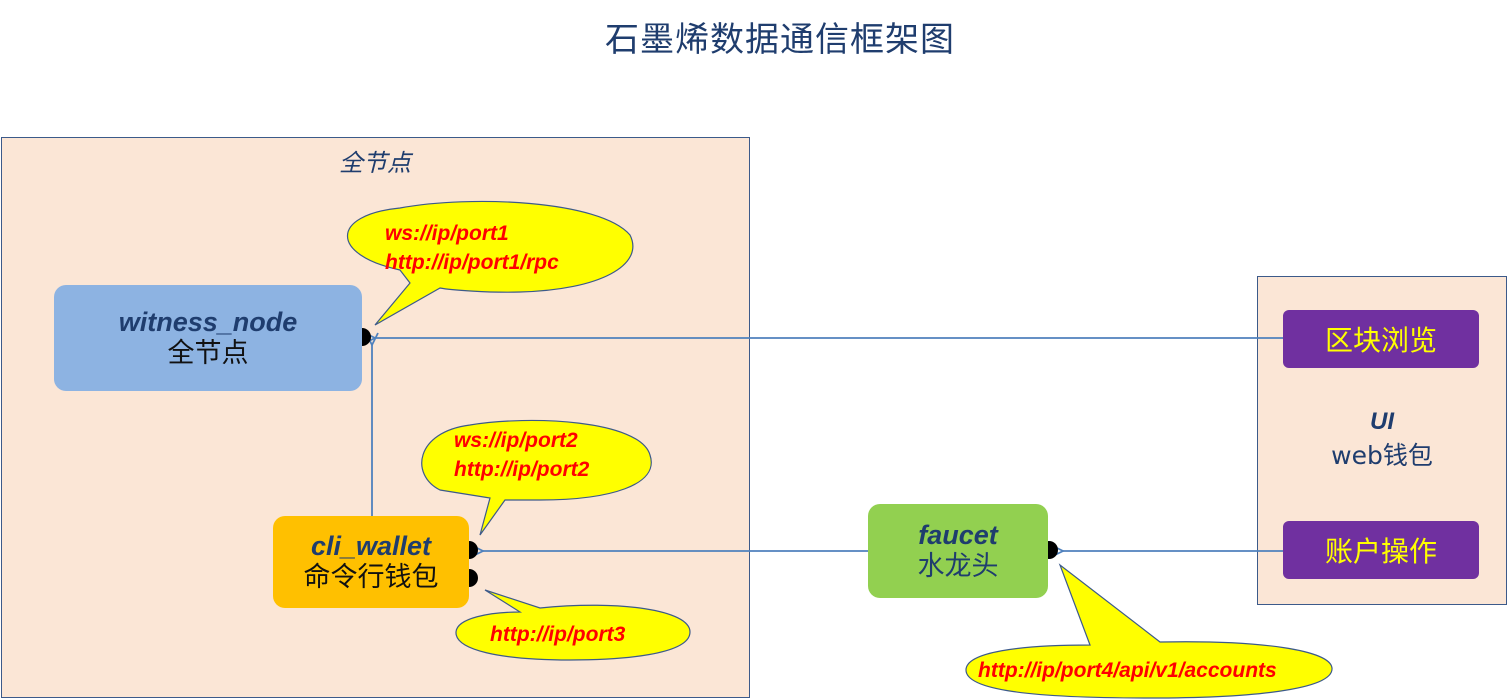 This screenshot has height=700, width=1508. What do you see at coordinates (958, 566) in the screenshot?
I see `faucet-label: 水龙头` at bounding box center [958, 566].